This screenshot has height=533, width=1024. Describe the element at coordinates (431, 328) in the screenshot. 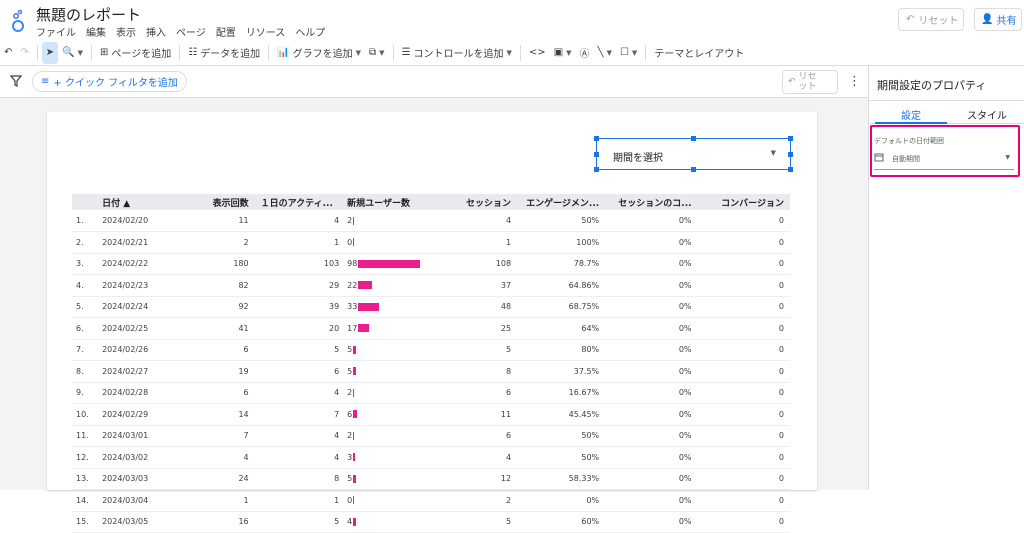

I see `table-row: 6. 2024/02/25 41 20 17 25 64% 0% 0` at that location.